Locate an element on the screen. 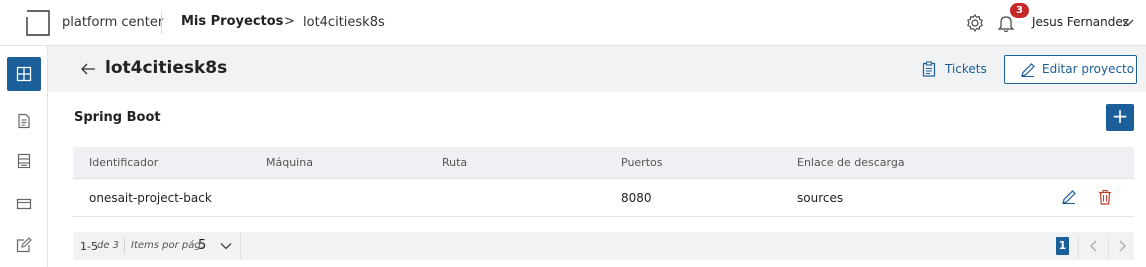 The image size is (1146, 267). cell-enlace-descarga: sources is located at coordinates (820, 198).